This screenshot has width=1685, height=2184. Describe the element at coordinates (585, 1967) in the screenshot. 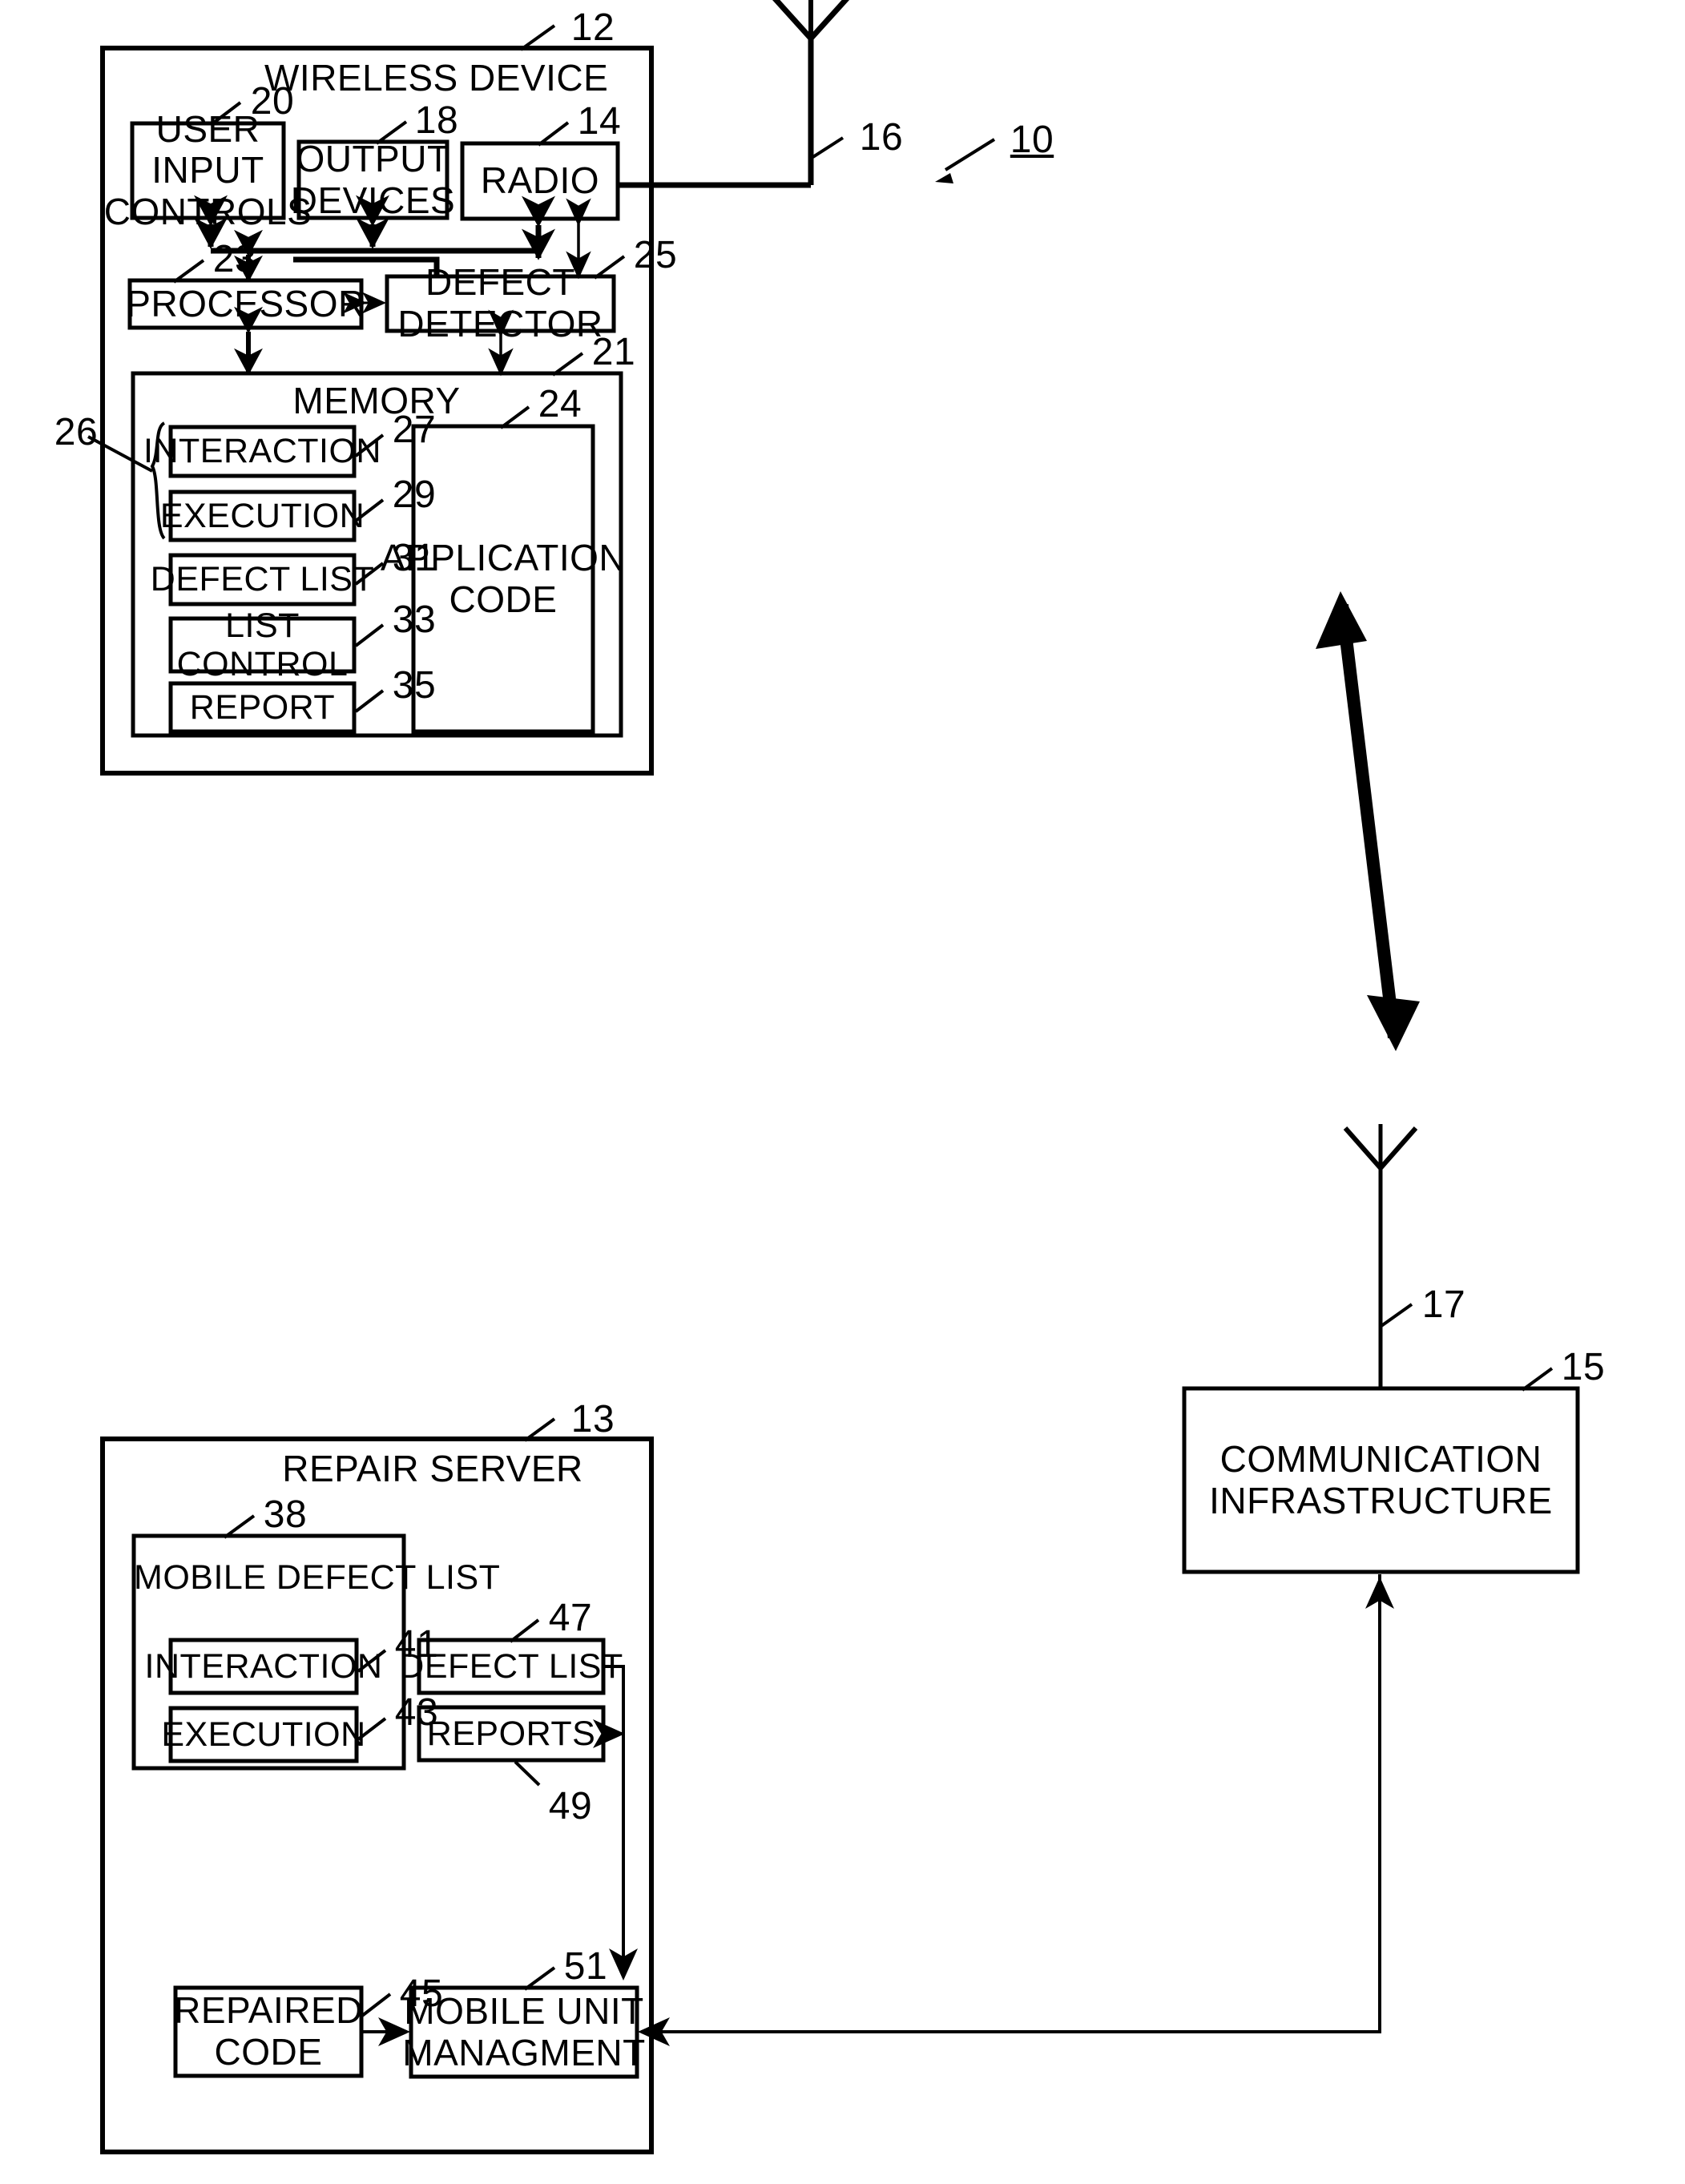

I see `ref-mobile-unit-management-51: 51` at that location.